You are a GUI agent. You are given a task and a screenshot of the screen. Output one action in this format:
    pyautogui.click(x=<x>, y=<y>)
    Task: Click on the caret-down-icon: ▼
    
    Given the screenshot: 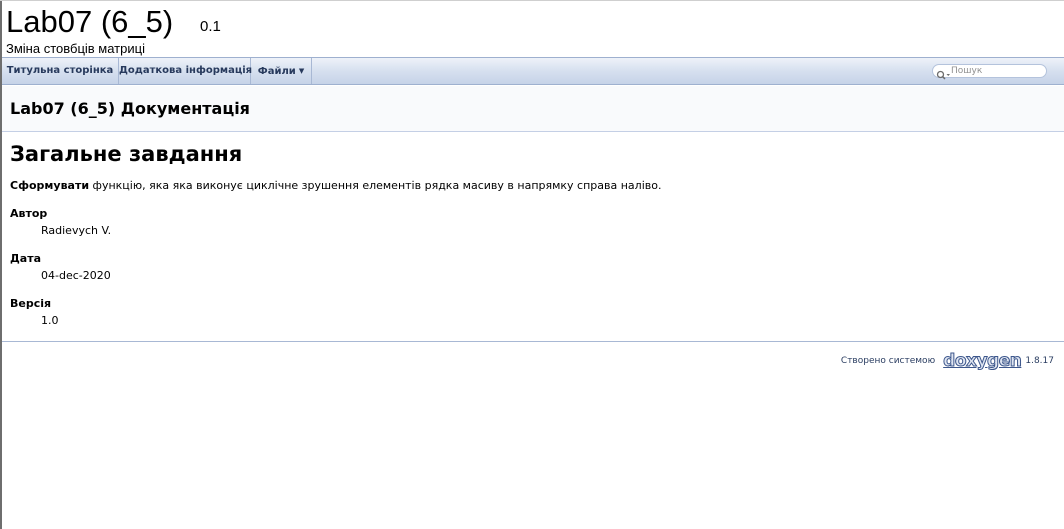 What is the action you would take?
    pyautogui.click(x=301, y=71)
    